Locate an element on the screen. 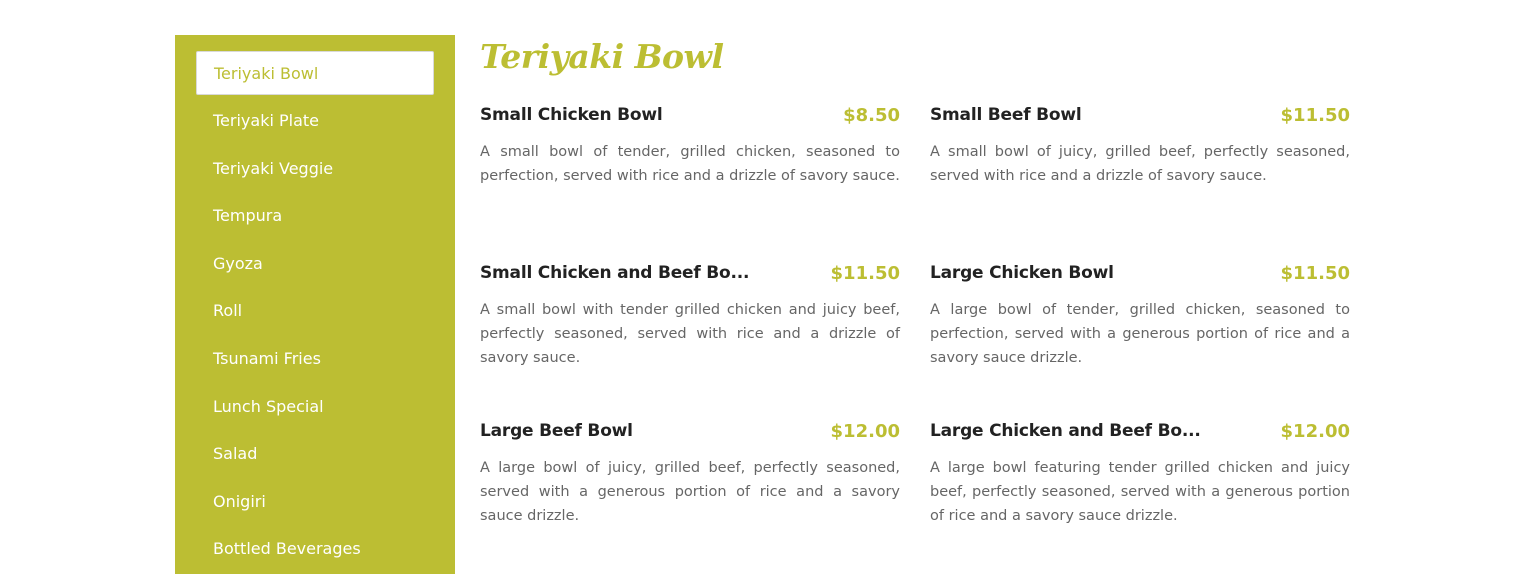 This screenshot has height=574, width=1530. menu-item-name: Small Chicken Bowl is located at coordinates (571, 115).